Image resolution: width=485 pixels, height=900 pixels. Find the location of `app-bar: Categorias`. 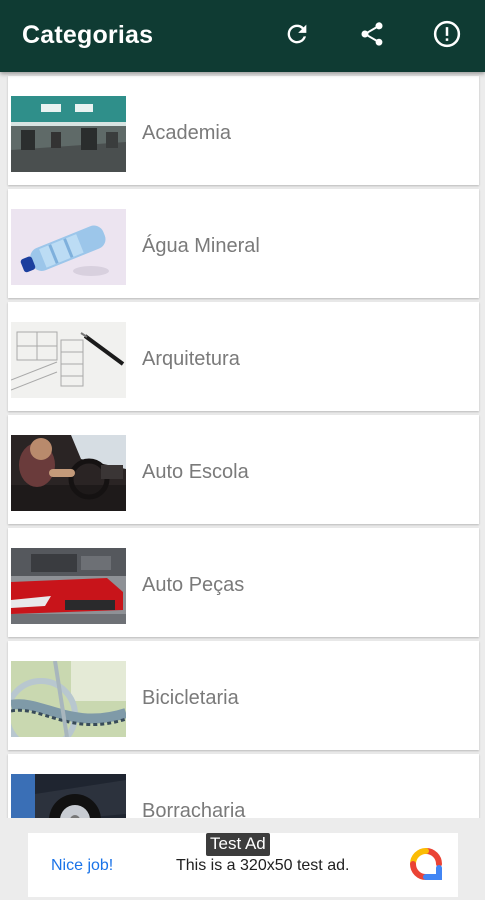

app-bar: Categorias is located at coordinates (242, 36).